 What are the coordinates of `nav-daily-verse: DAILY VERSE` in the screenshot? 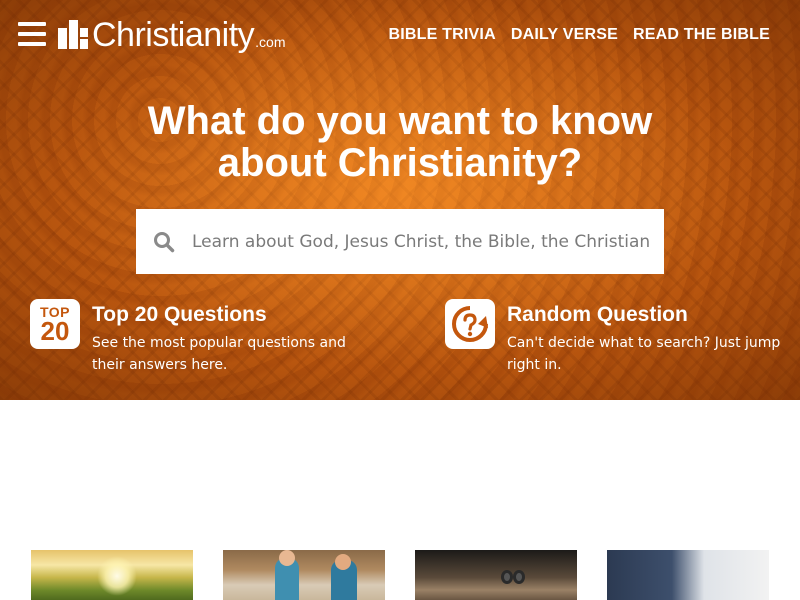 It's located at (564, 35).